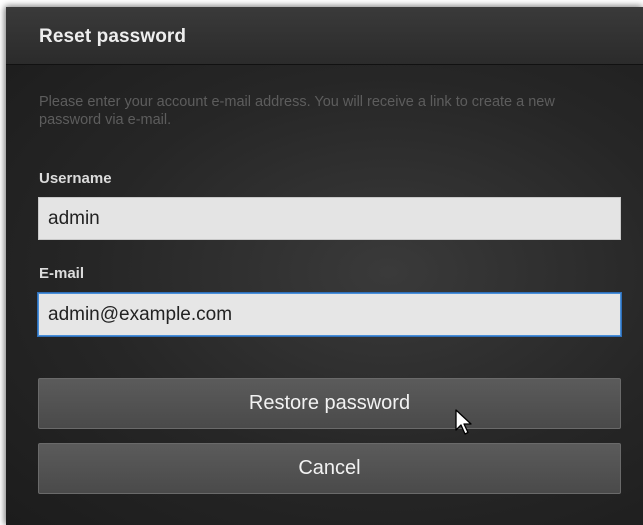 This screenshot has width=643, height=525. What do you see at coordinates (329, 314) in the screenshot?
I see `email-input` at bounding box center [329, 314].